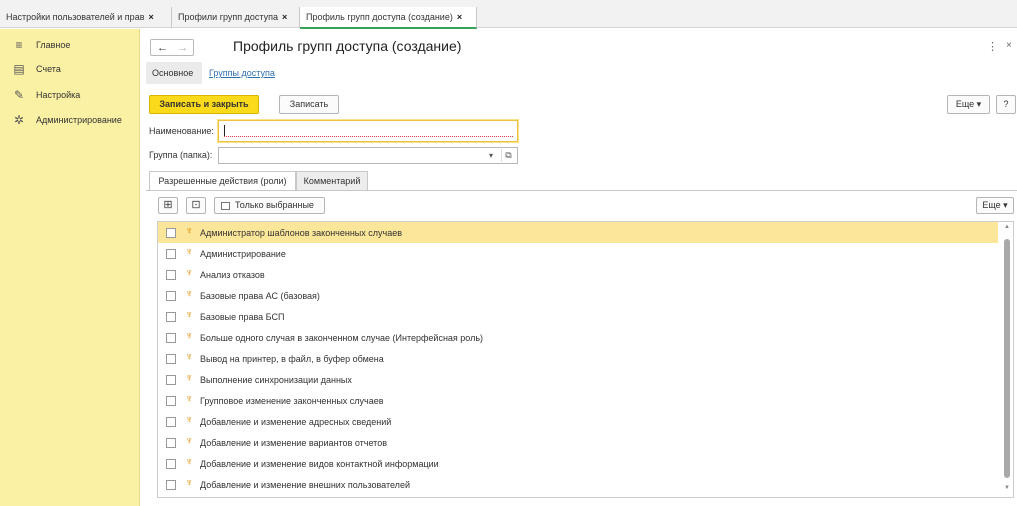 The height and width of the screenshot is (506, 1017). I want to click on tab-divider, so click(581, 190).